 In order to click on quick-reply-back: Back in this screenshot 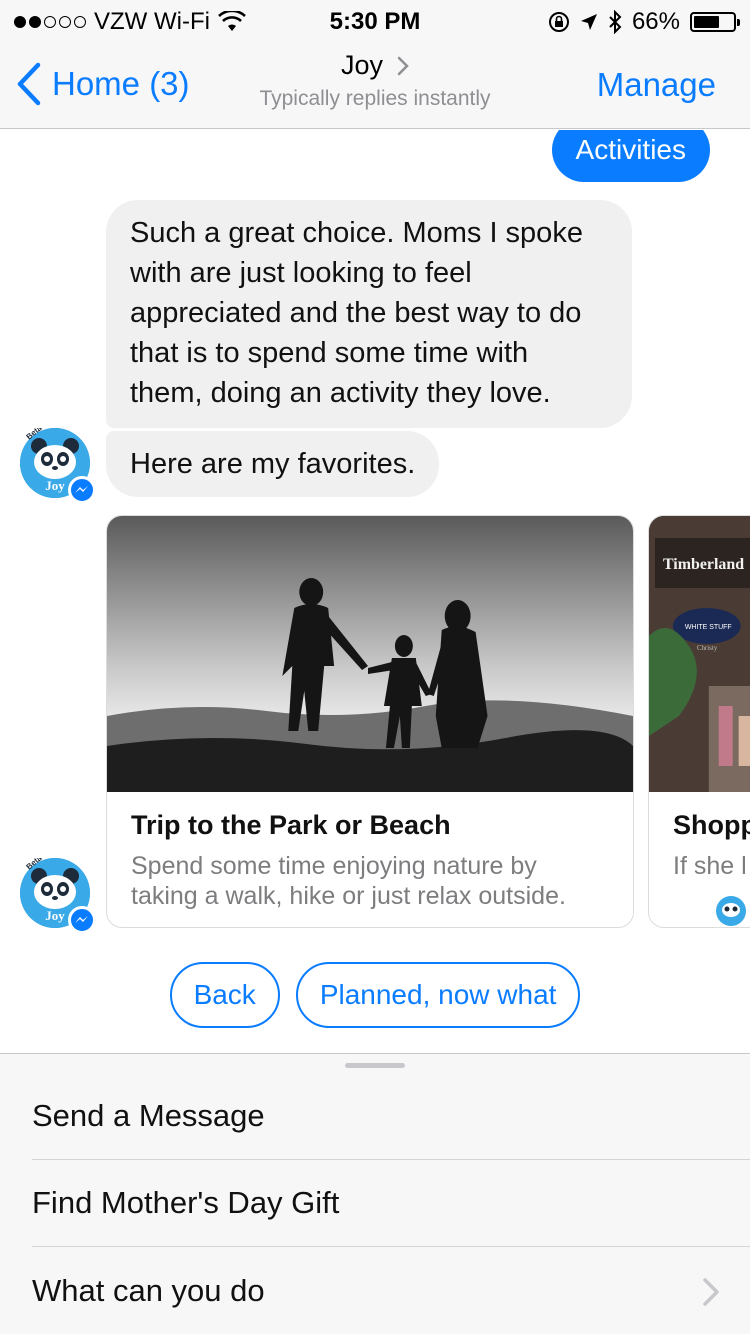, I will do `click(224, 995)`.